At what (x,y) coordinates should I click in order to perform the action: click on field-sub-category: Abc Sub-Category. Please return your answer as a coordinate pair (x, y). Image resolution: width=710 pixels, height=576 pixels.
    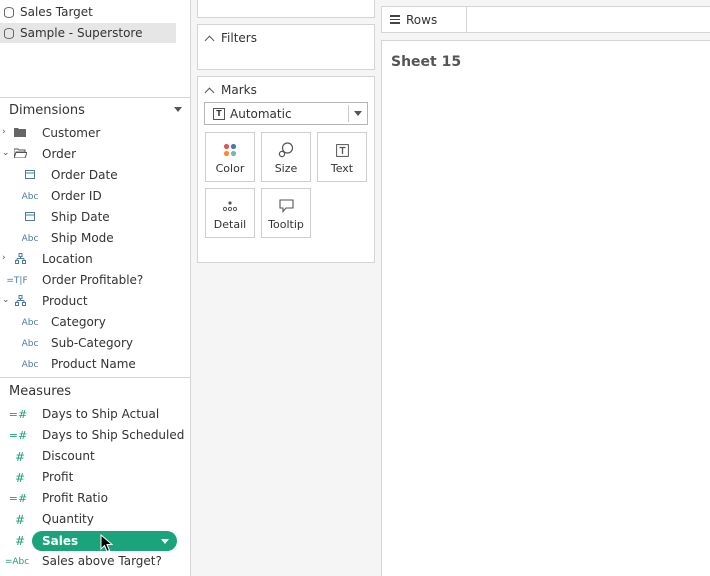
    Looking at the image, I should click on (95, 343).